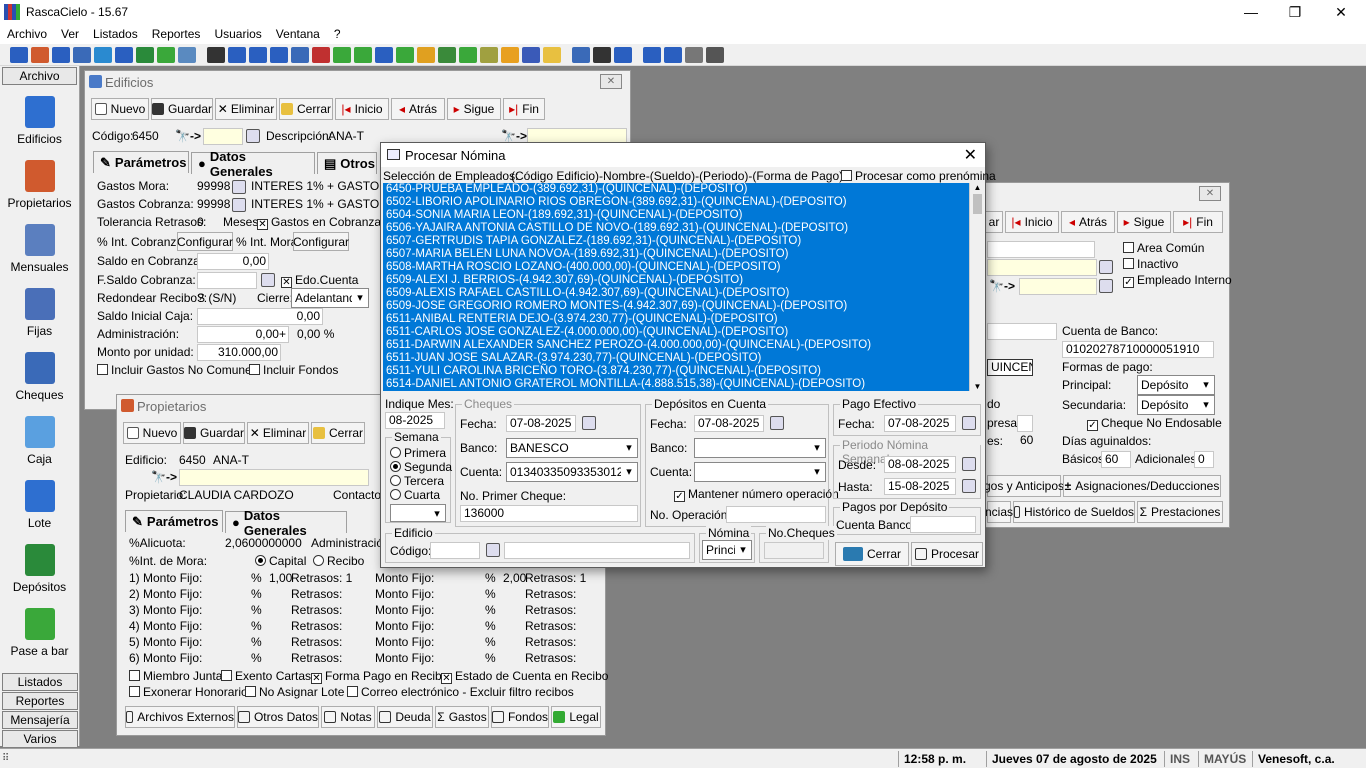 Image resolution: width=1366 pixels, height=768 pixels. Describe the element at coordinates (597, 550) in the screenshot. I see `edificio-desc-input` at that location.